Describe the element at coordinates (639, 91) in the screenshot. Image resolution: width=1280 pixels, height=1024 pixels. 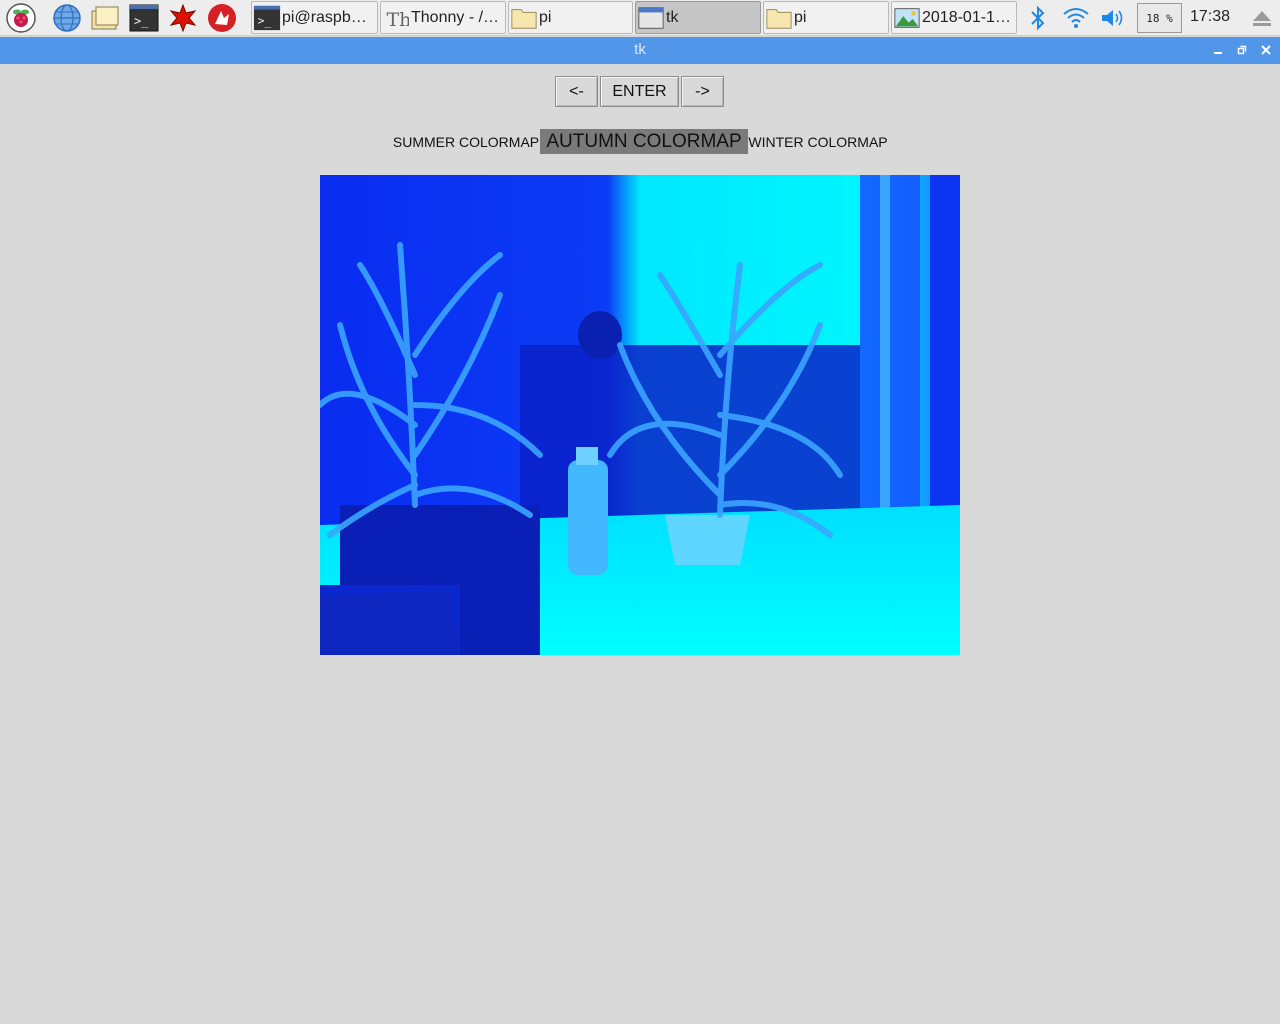
I see `enter-button: ENTER` at that location.